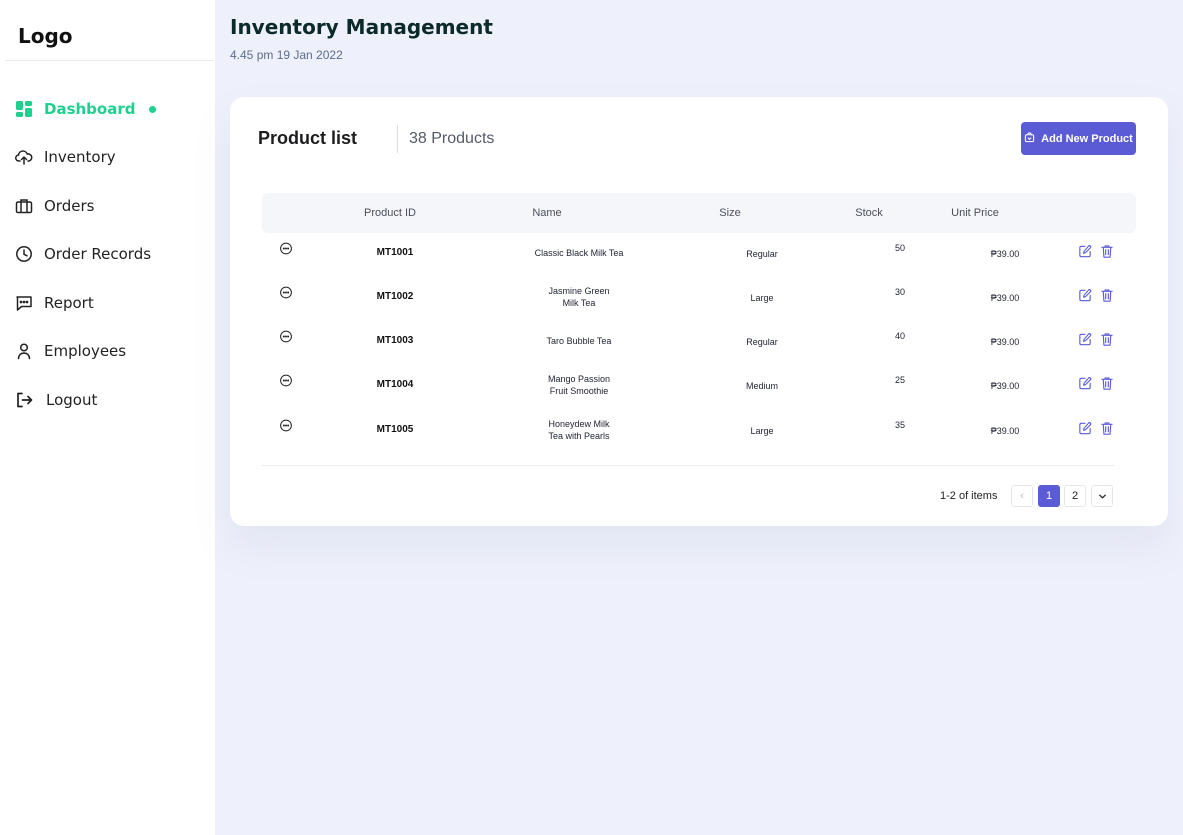 This screenshot has height=835, width=1183. What do you see at coordinates (395, 296) in the screenshot?
I see `product-id-cell: MT1002` at bounding box center [395, 296].